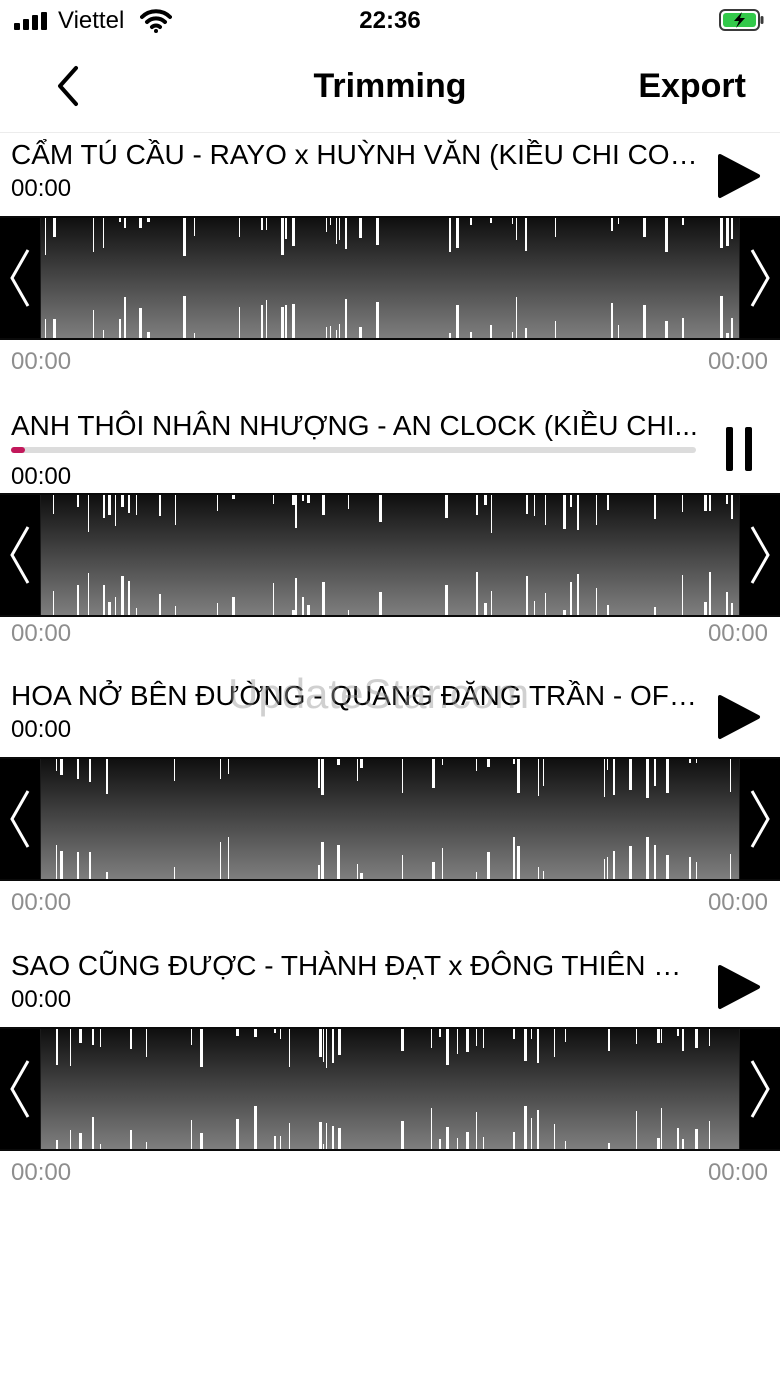  Describe the element at coordinates (353, 450) in the screenshot. I see `playback-progress` at that location.